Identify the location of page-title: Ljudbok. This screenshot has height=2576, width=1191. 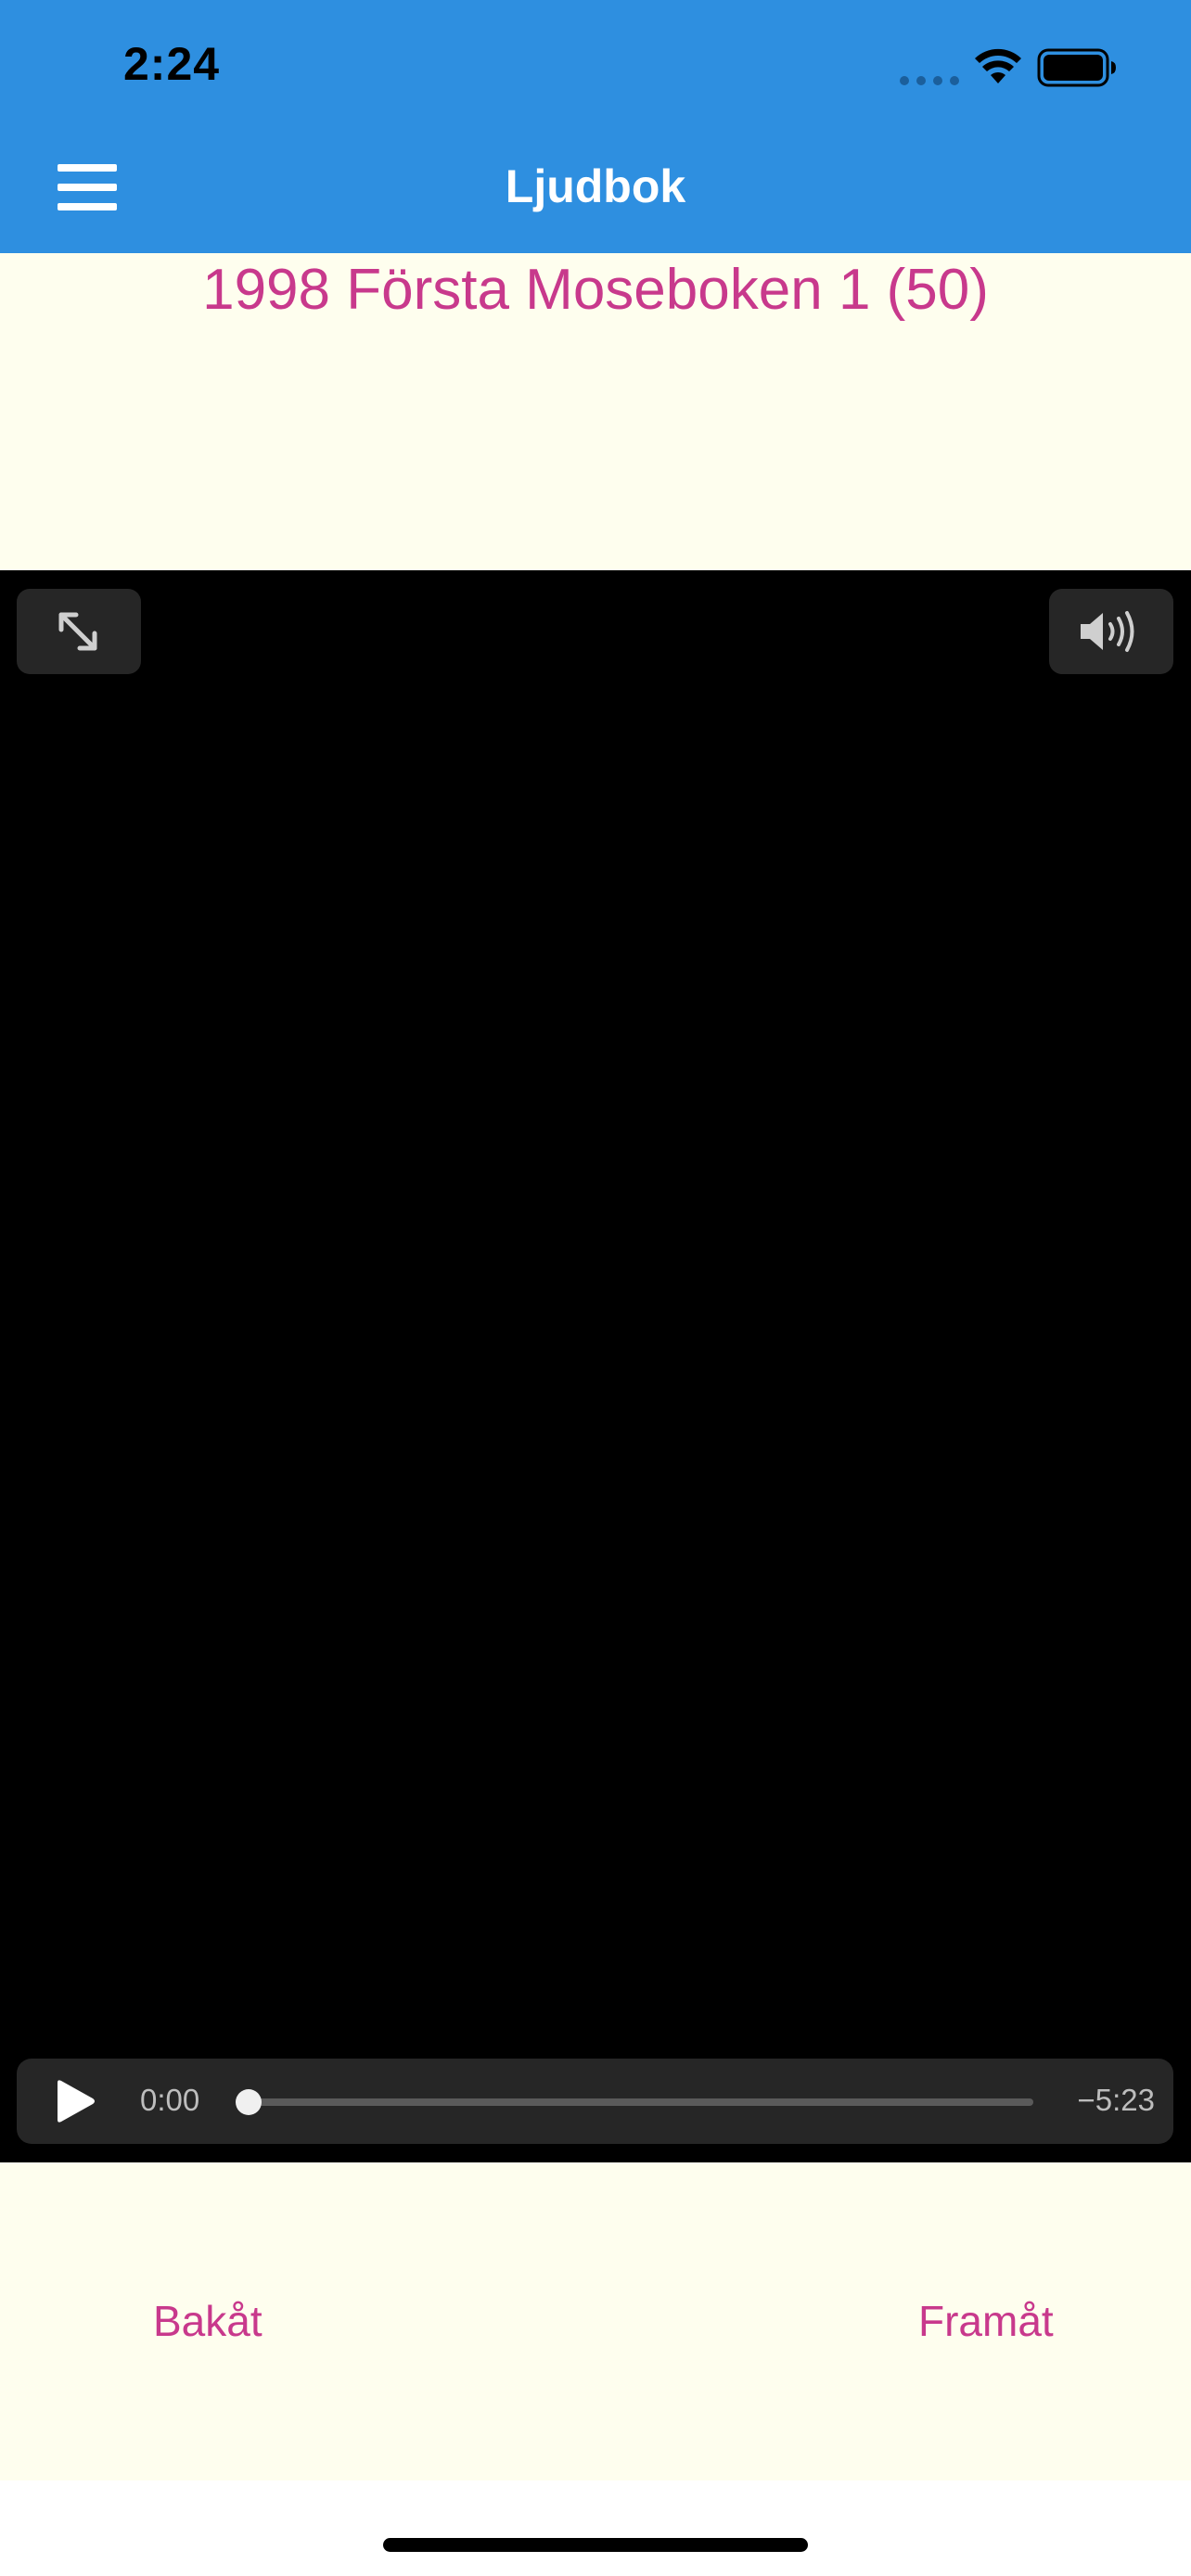
(595, 186).